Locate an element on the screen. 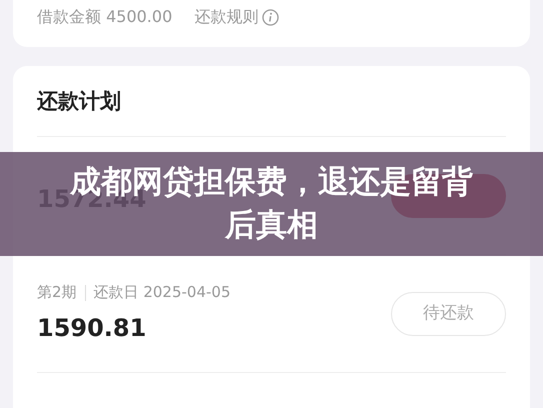  rules-link: 还款规则 is located at coordinates (237, 17).